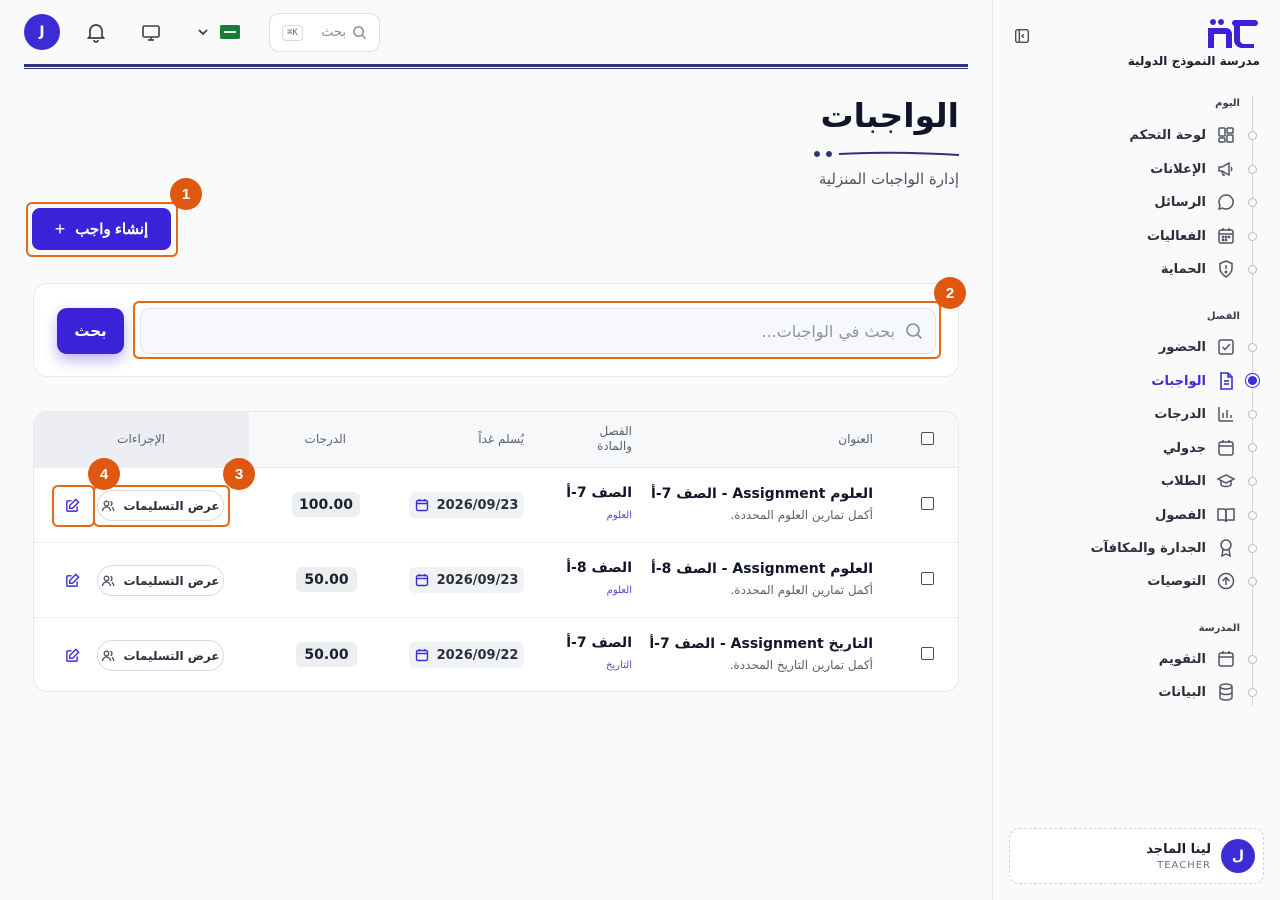  I want to click on global-search-placeholder: بحث, so click(333, 32).